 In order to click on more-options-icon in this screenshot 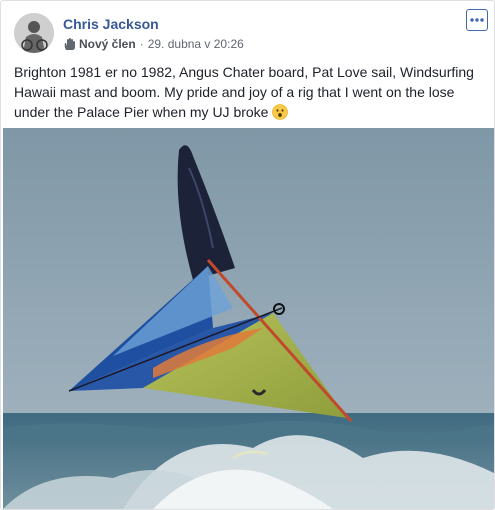, I will do `click(477, 20)`.